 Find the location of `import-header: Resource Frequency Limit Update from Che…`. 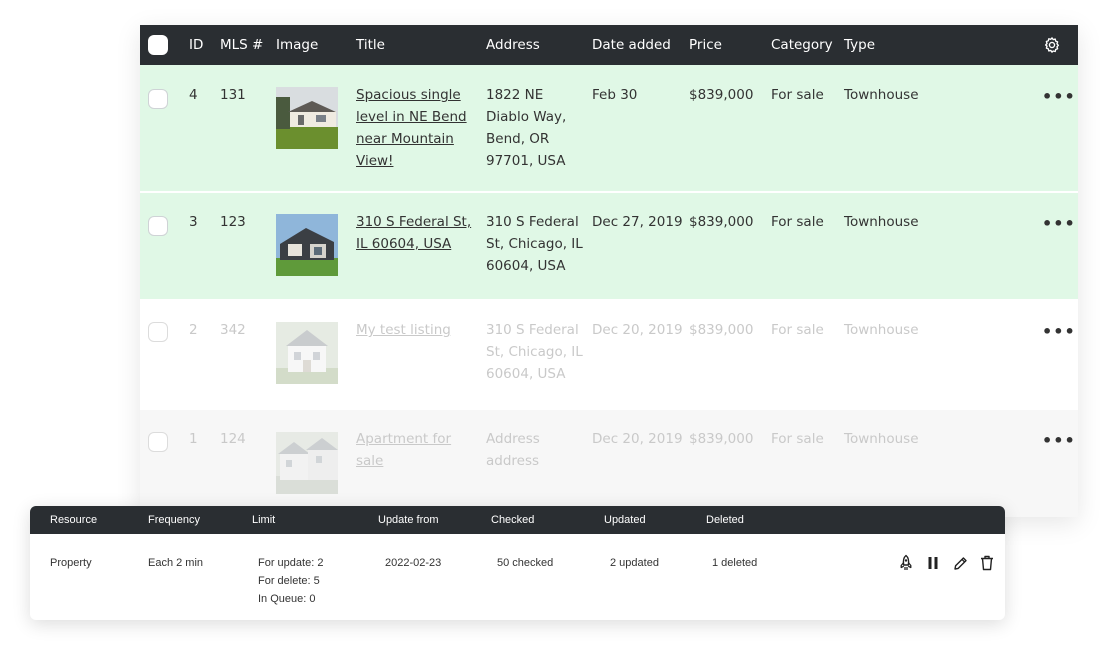

import-header: Resource Frequency Limit Update from Che… is located at coordinates (517, 520).